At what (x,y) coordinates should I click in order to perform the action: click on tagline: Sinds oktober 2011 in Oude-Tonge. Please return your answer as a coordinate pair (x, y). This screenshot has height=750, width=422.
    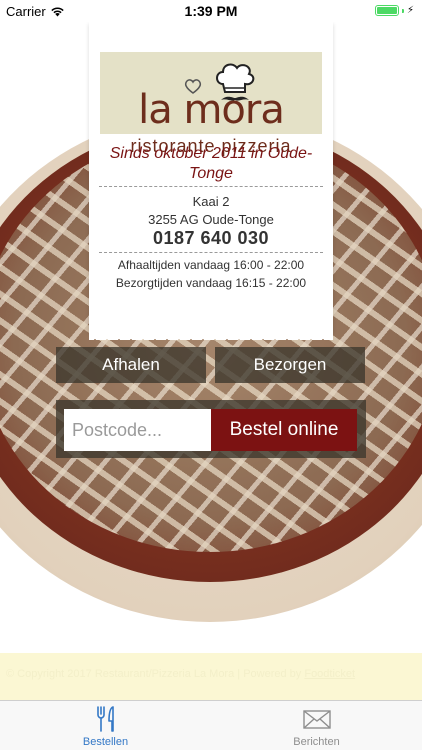
    Looking at the image, I should click on (211, 163).